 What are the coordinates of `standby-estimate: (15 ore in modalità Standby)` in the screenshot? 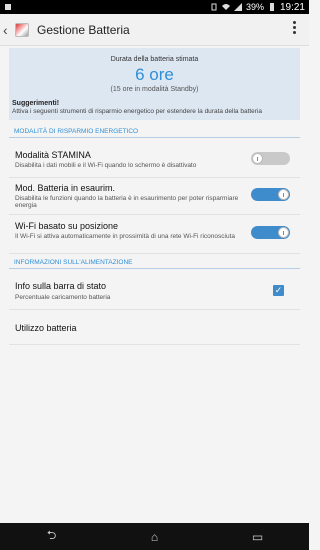 It's located at (154, 89).